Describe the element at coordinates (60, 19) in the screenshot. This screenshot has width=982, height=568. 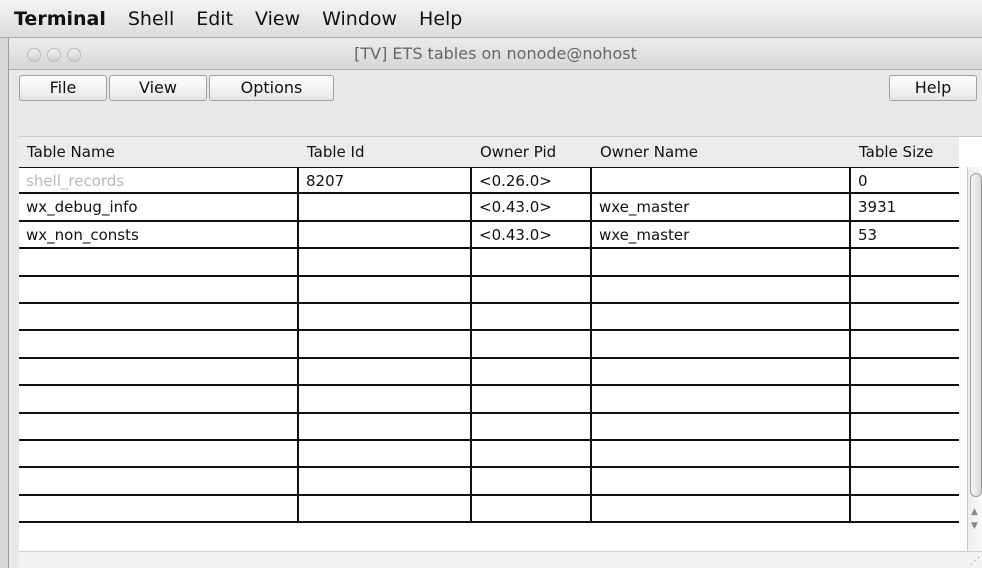
I see `menu-terminal: Terminal` at that location.